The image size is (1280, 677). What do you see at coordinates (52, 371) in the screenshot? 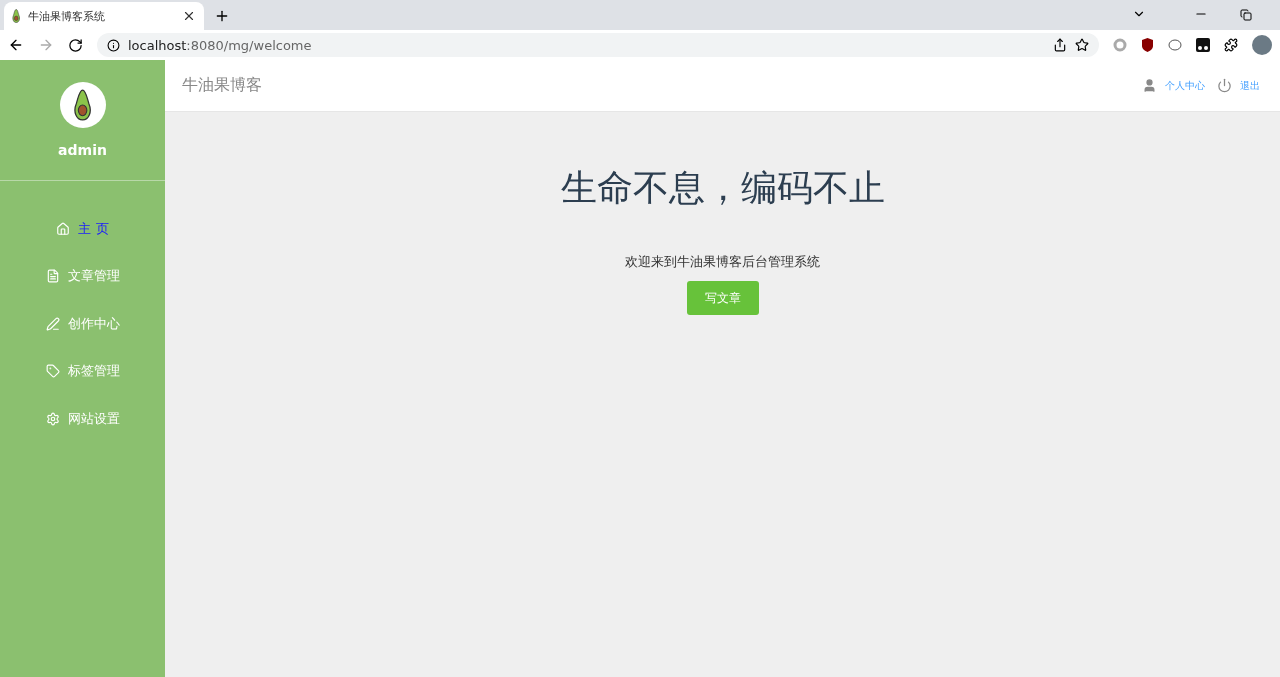
I see `tag-icon` at bounding box center [52, 371].